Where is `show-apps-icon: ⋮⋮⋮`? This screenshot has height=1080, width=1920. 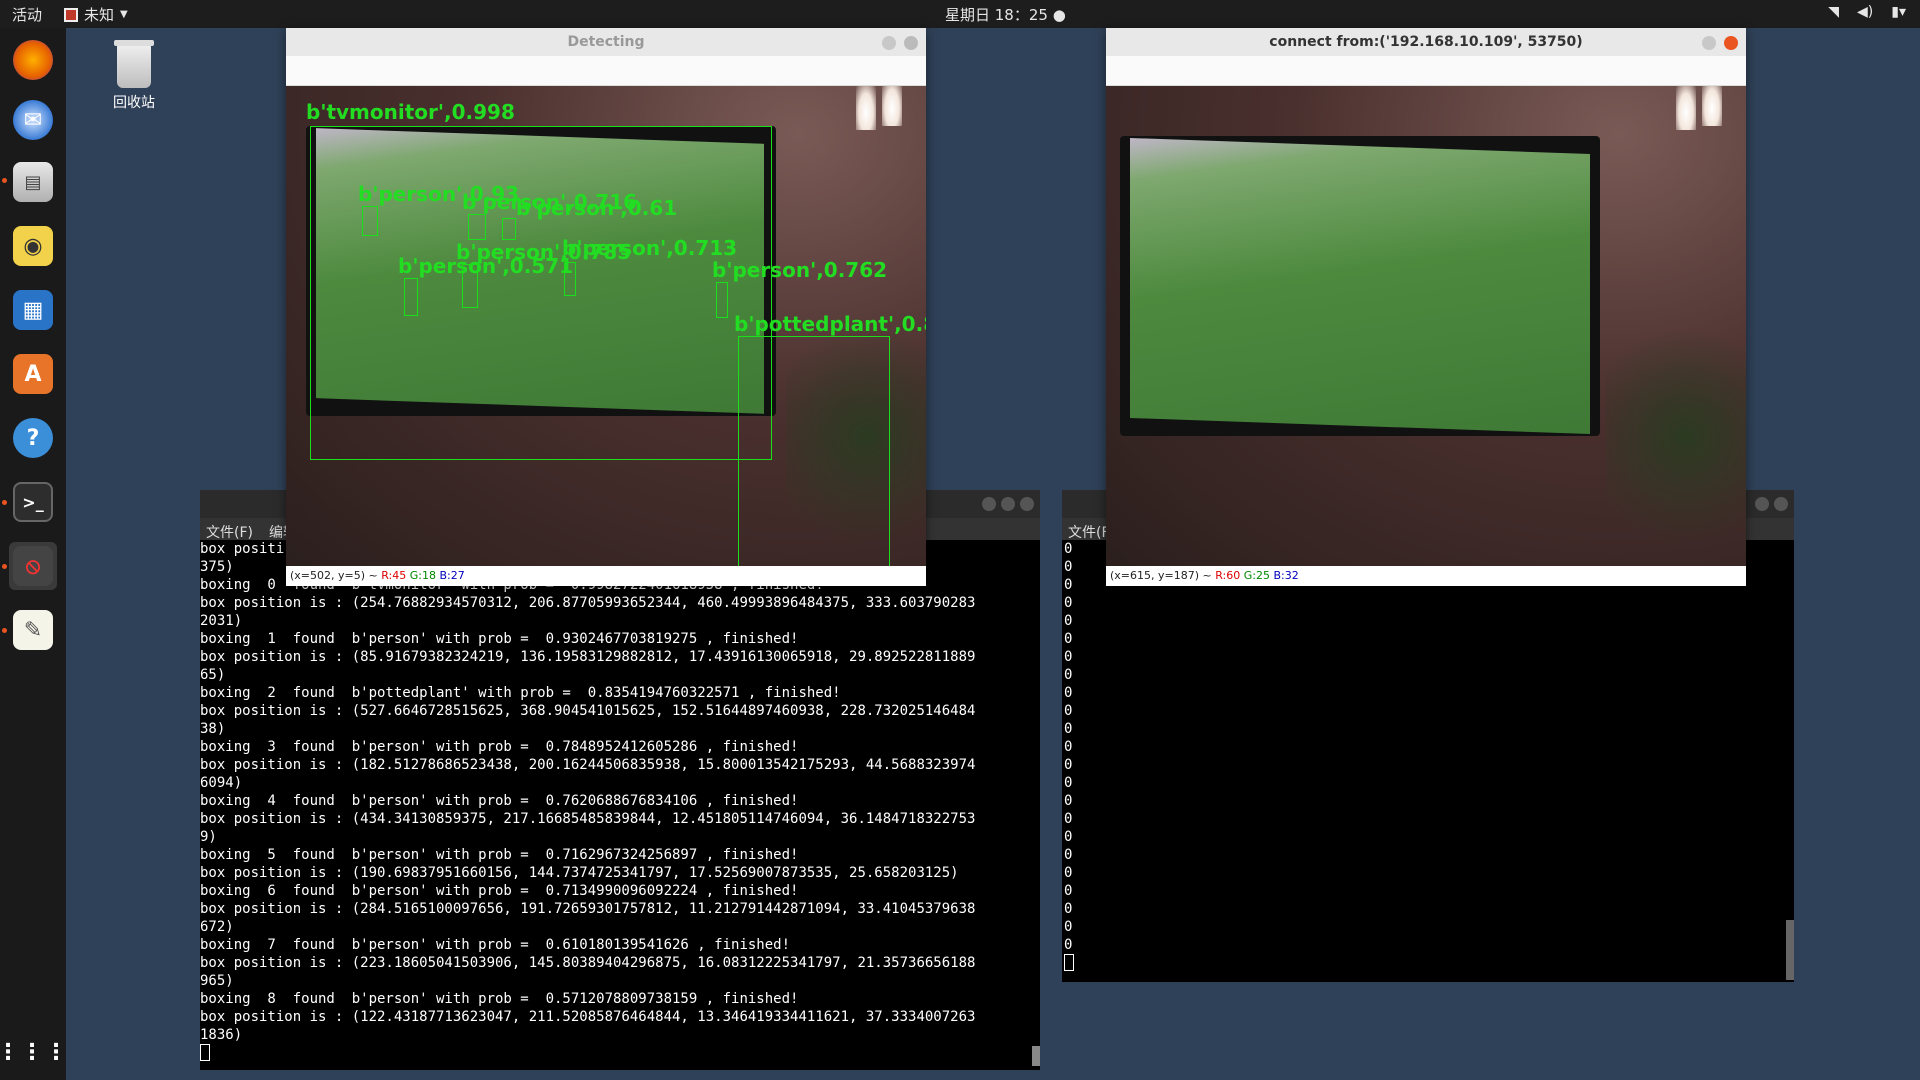
show-apps-icon: ⋮⋮⋮ is located at coordinates (34, 1052).